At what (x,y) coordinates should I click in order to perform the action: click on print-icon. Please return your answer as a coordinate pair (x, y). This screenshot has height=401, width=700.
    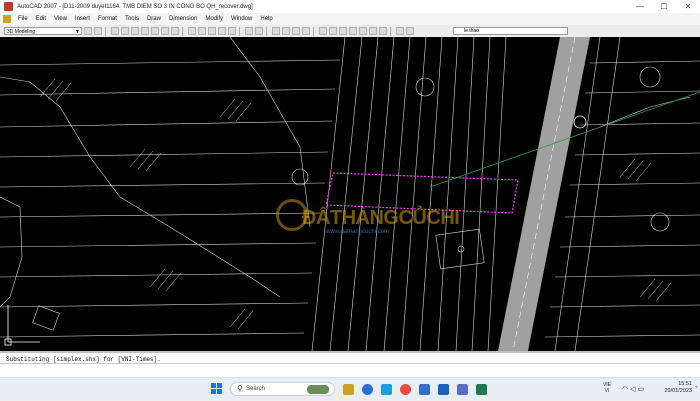
    Looking at the image, I should click on (145, 31).